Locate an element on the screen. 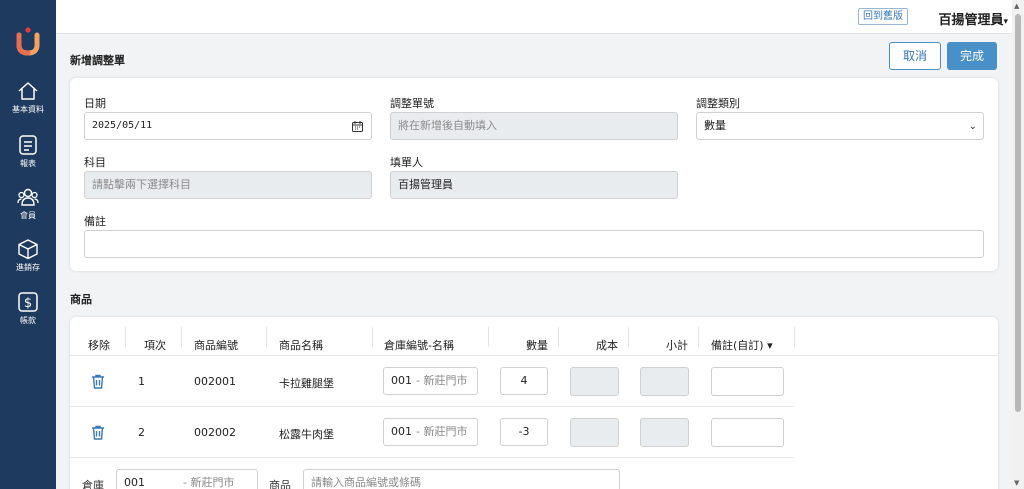 The height and width of the screenshot is (489, 1024). sidebar-item-basic-data: 基本資料 is located at coordinates (28, 97).